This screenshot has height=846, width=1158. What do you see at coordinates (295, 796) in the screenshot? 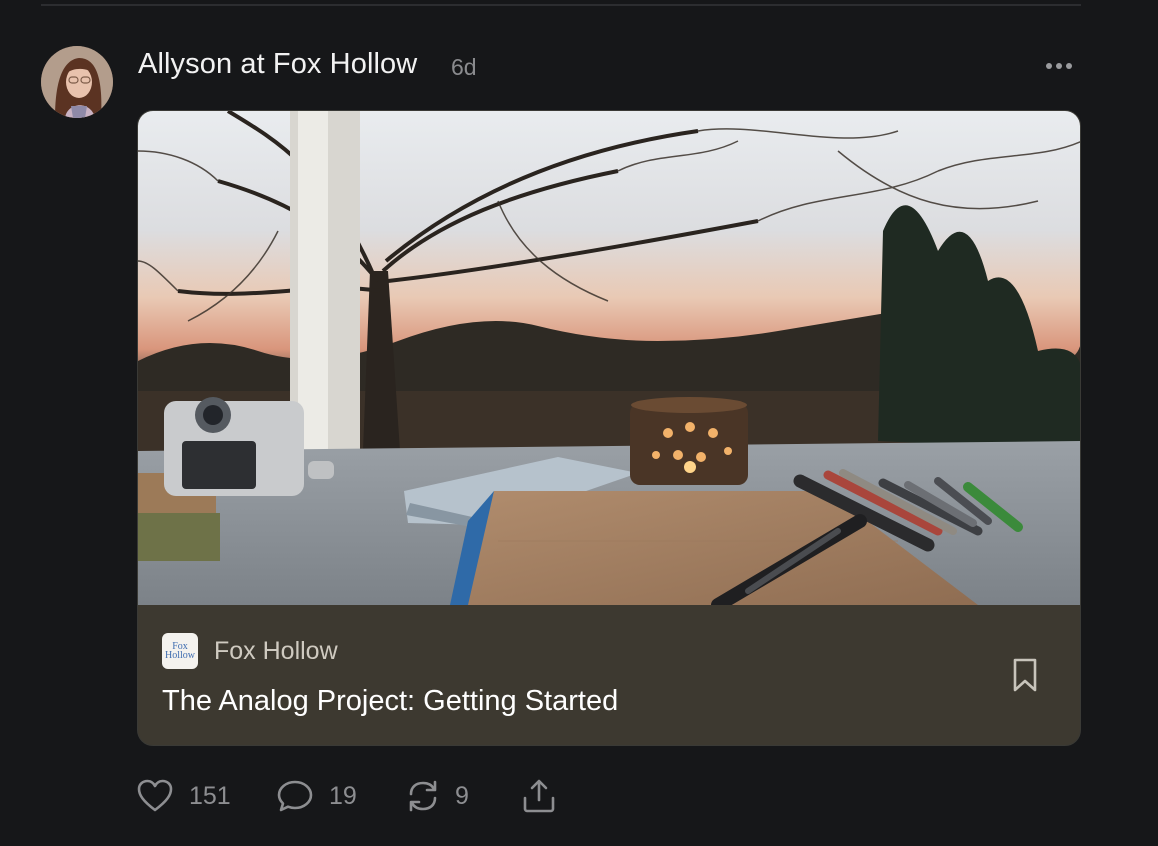
I see `comment-icon` at bounding box center [295, 796].